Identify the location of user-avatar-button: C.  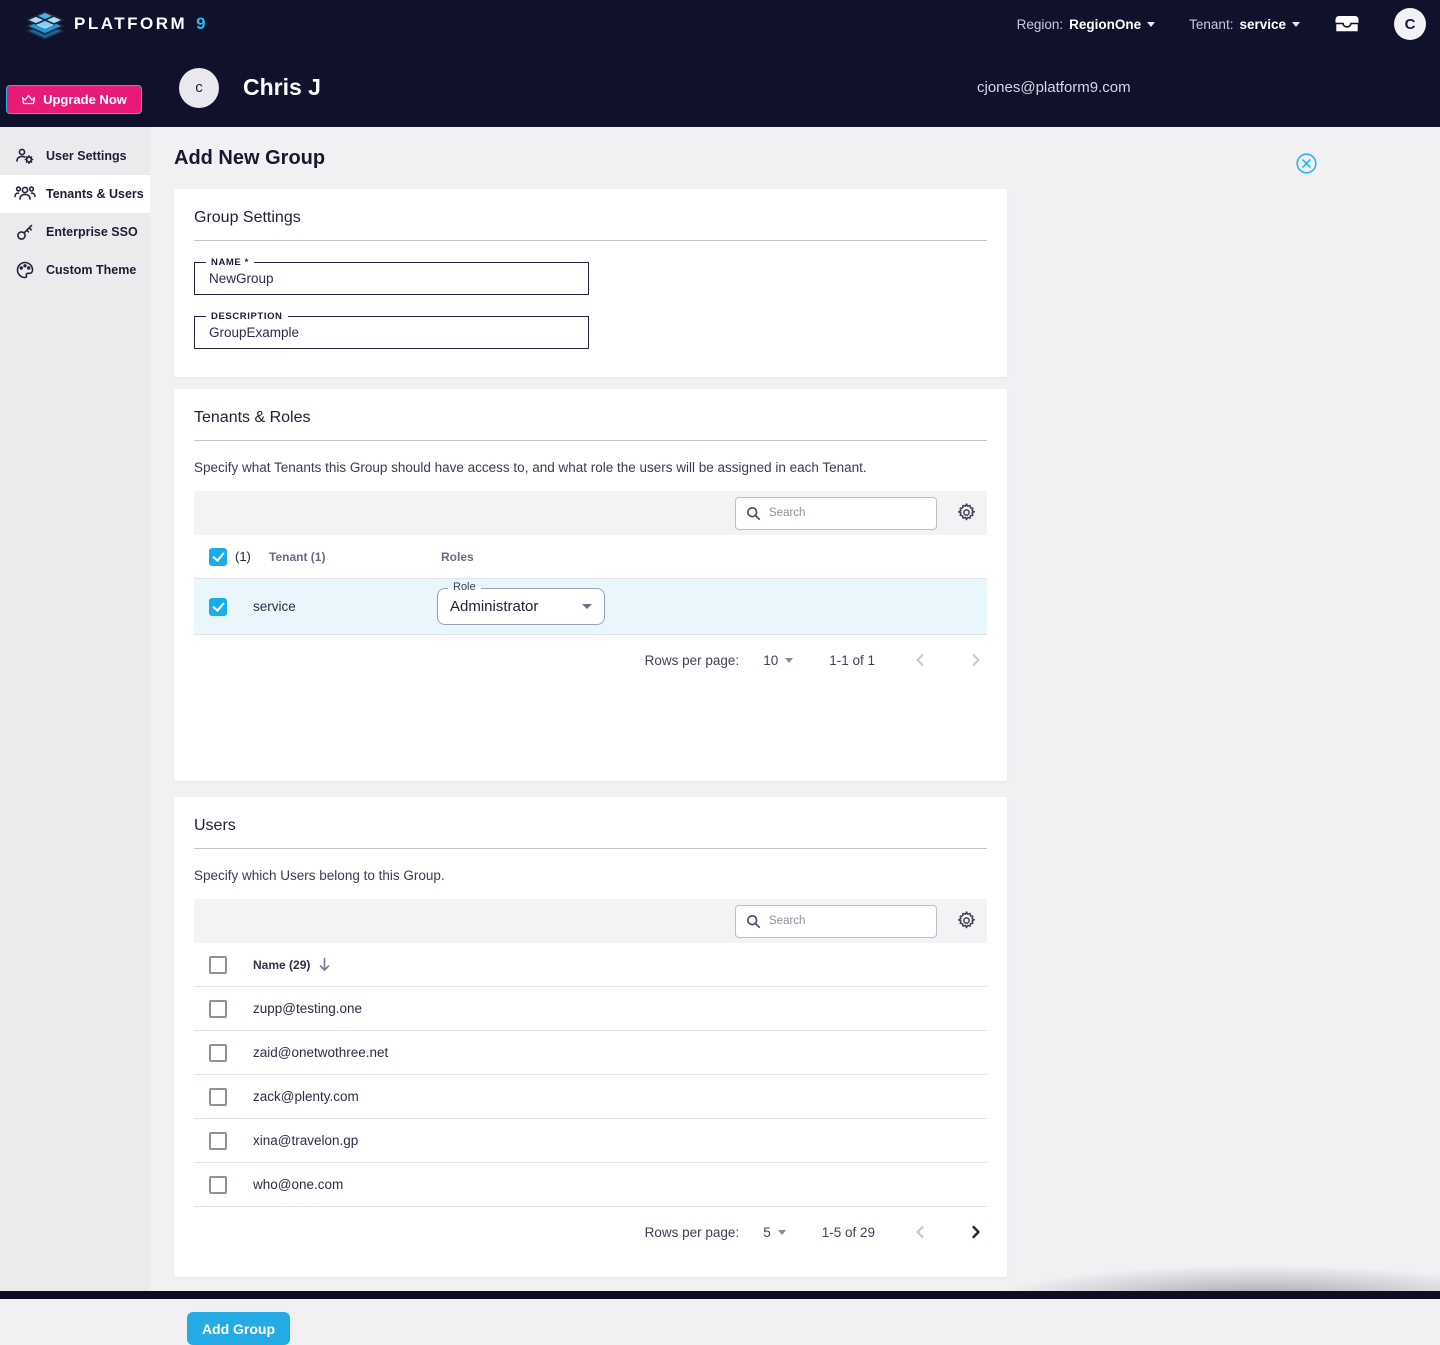
(1410, 24).